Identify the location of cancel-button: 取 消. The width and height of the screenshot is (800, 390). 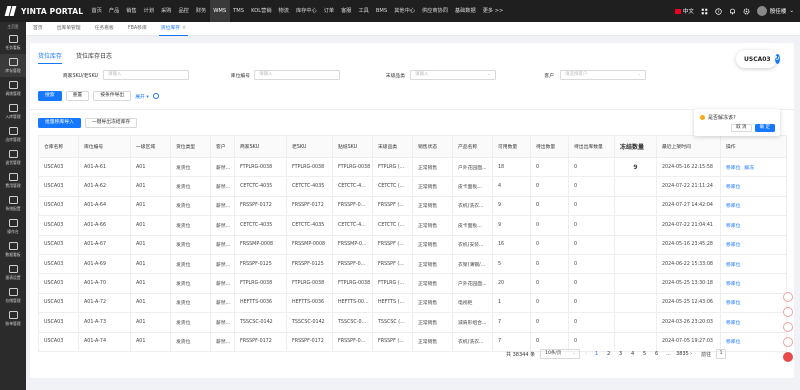
(741, 128).